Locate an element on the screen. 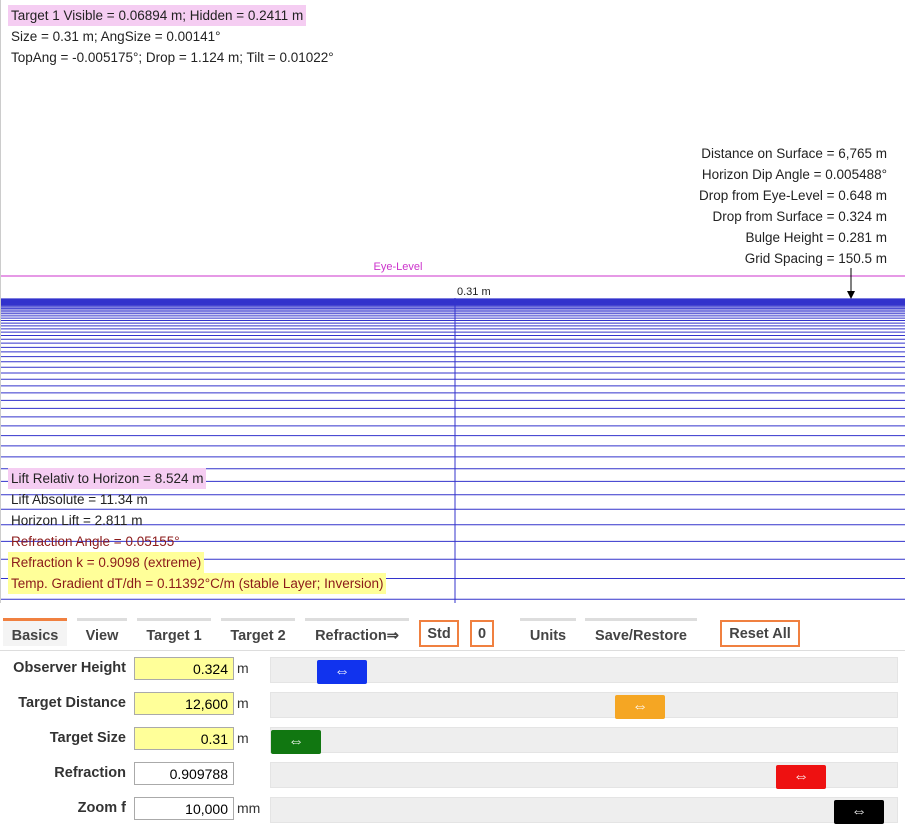  zoom-row: Zoom f mm ⇔ is located at coordinates (452, 808).